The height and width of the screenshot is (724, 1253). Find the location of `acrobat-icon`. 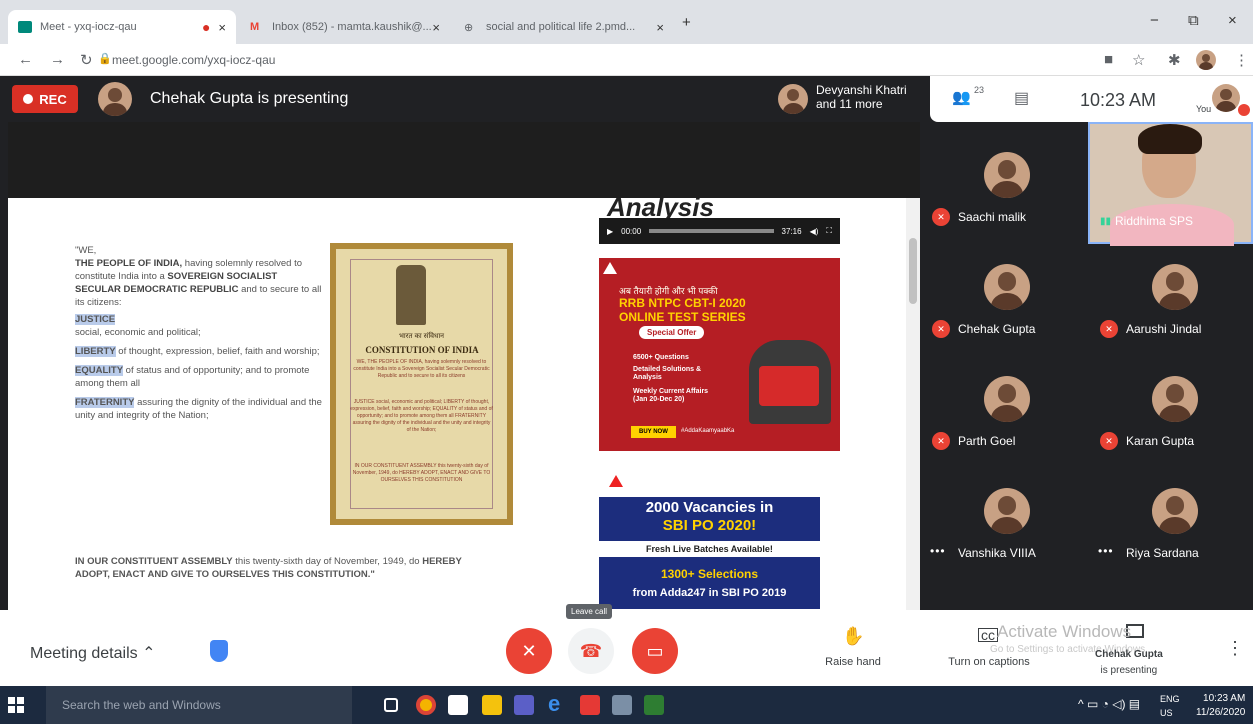

acrobat-icon is located at coordinates (590, 705).